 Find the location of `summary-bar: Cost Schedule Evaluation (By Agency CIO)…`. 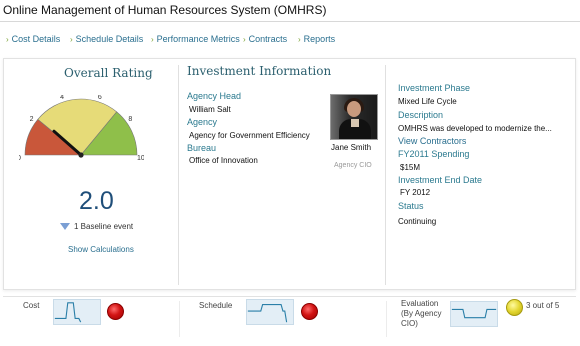

summary-bar: Cost Schedule Evaluation (By Agency CIO)… is located at coordinates (289, 318).